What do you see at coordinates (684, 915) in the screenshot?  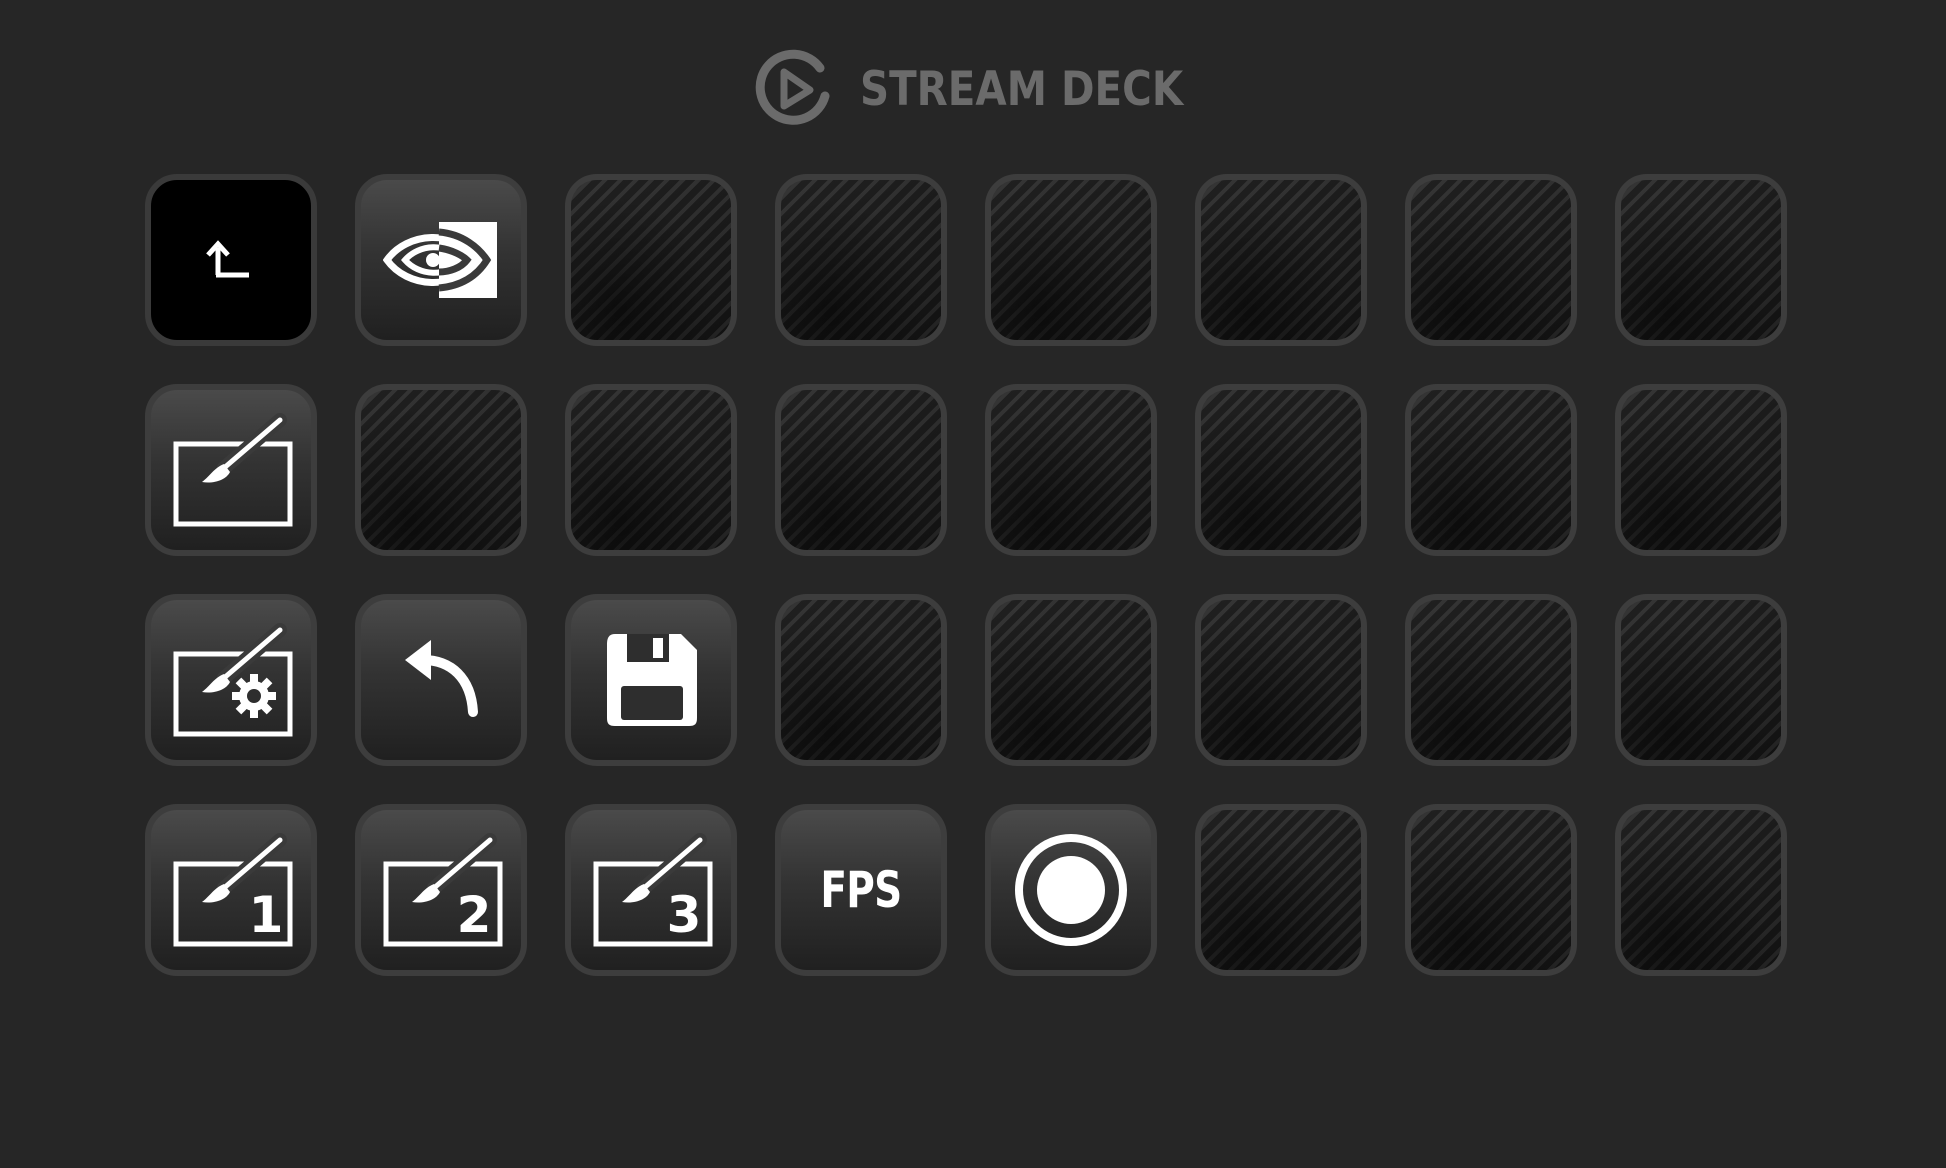 I see `photo-mode-number: 3` at bounding box center [684, 915].